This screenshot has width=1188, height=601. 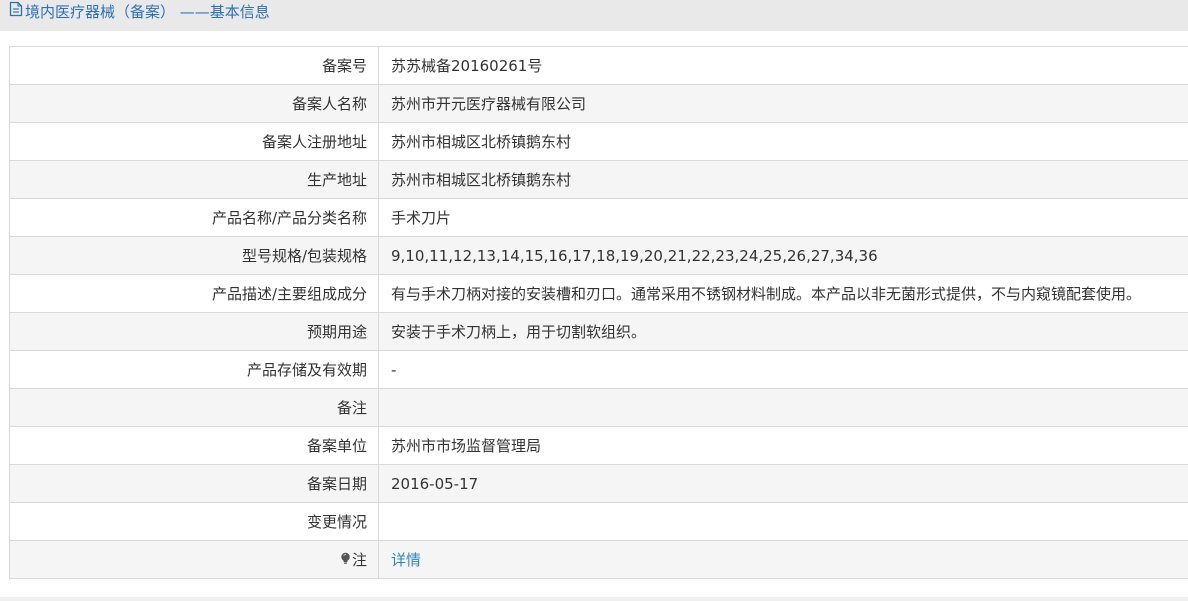 I want to click on table-row: 产品存储及有效期 -, so click(x=598, y=369).